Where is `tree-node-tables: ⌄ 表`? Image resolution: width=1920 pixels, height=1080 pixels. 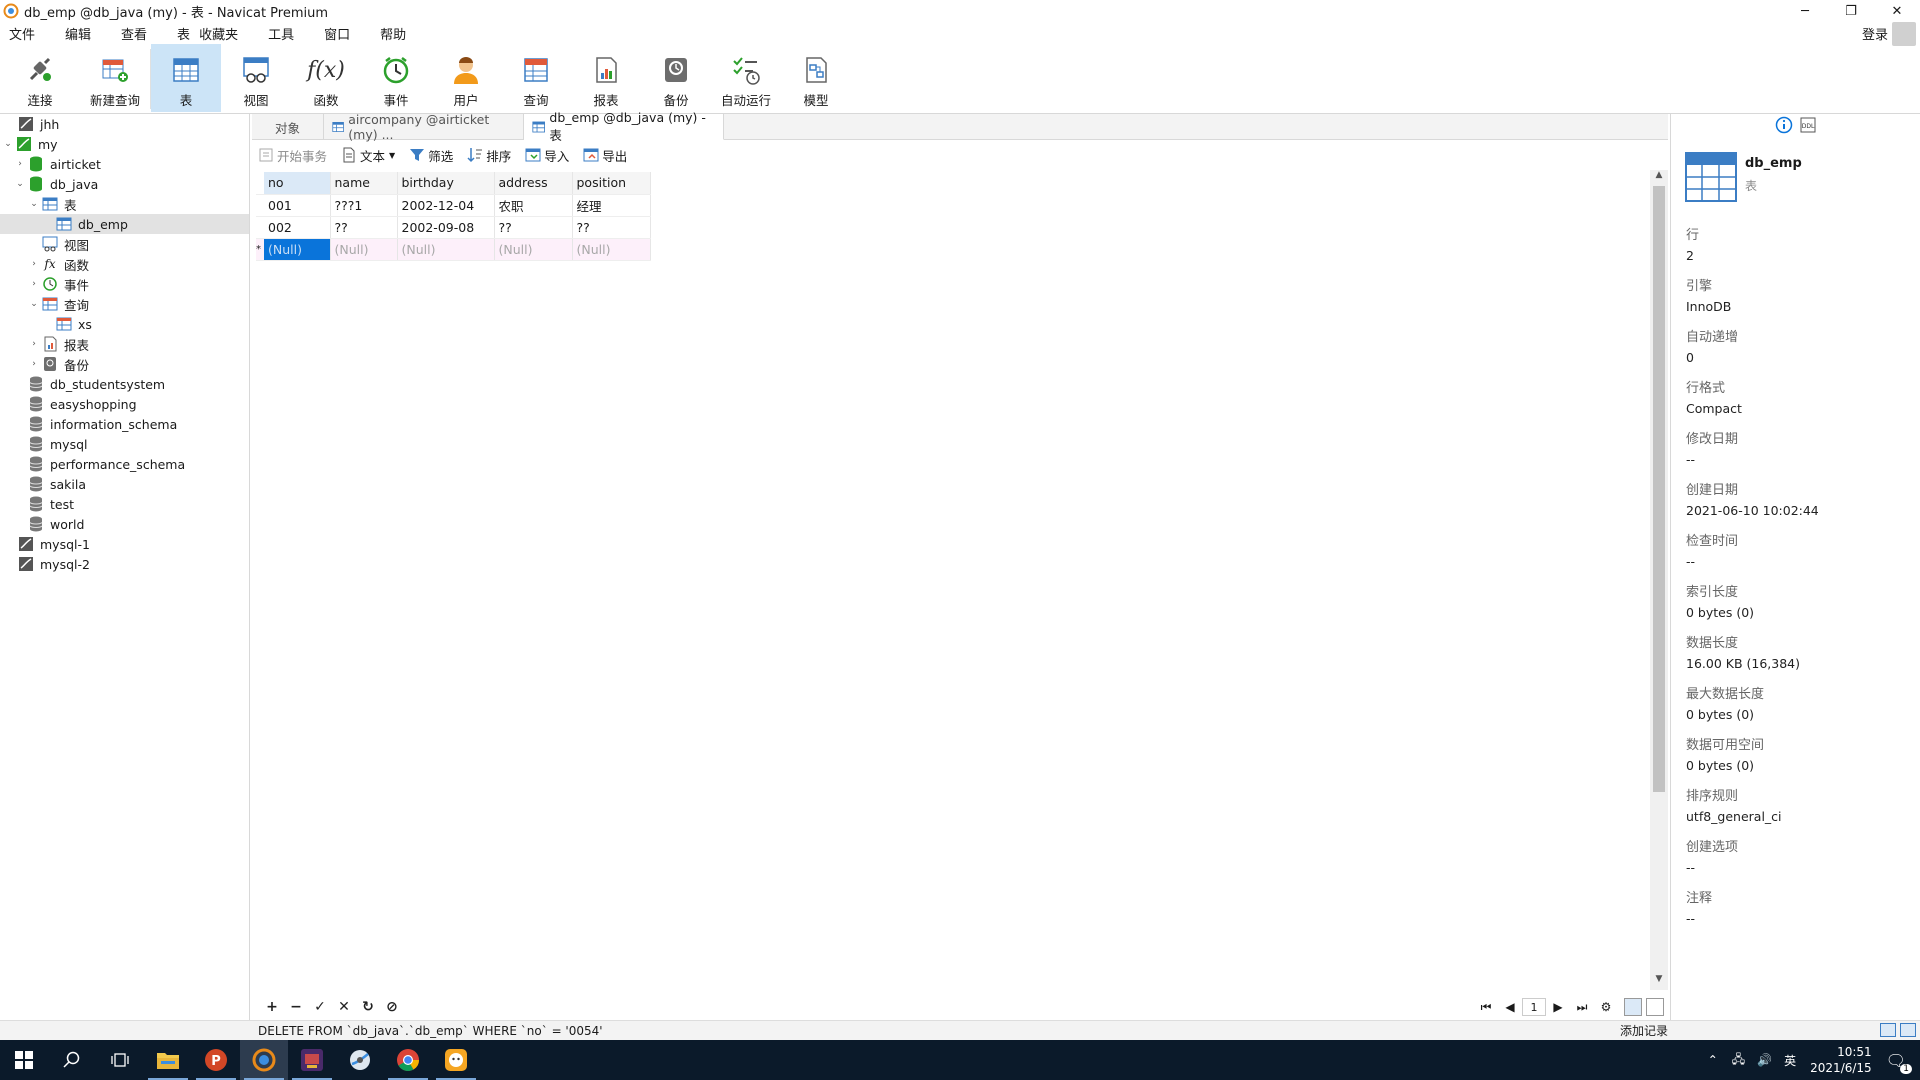 tree-node-tables: ⌄ 表 is located at coordinates (124, 204).